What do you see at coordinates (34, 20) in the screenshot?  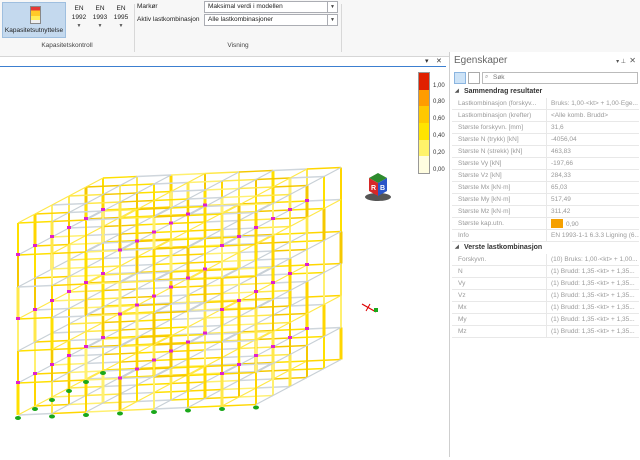 I see `capacity-utilization-button: Kapasitetsutnyttelse` at bounding box center [34, 20].